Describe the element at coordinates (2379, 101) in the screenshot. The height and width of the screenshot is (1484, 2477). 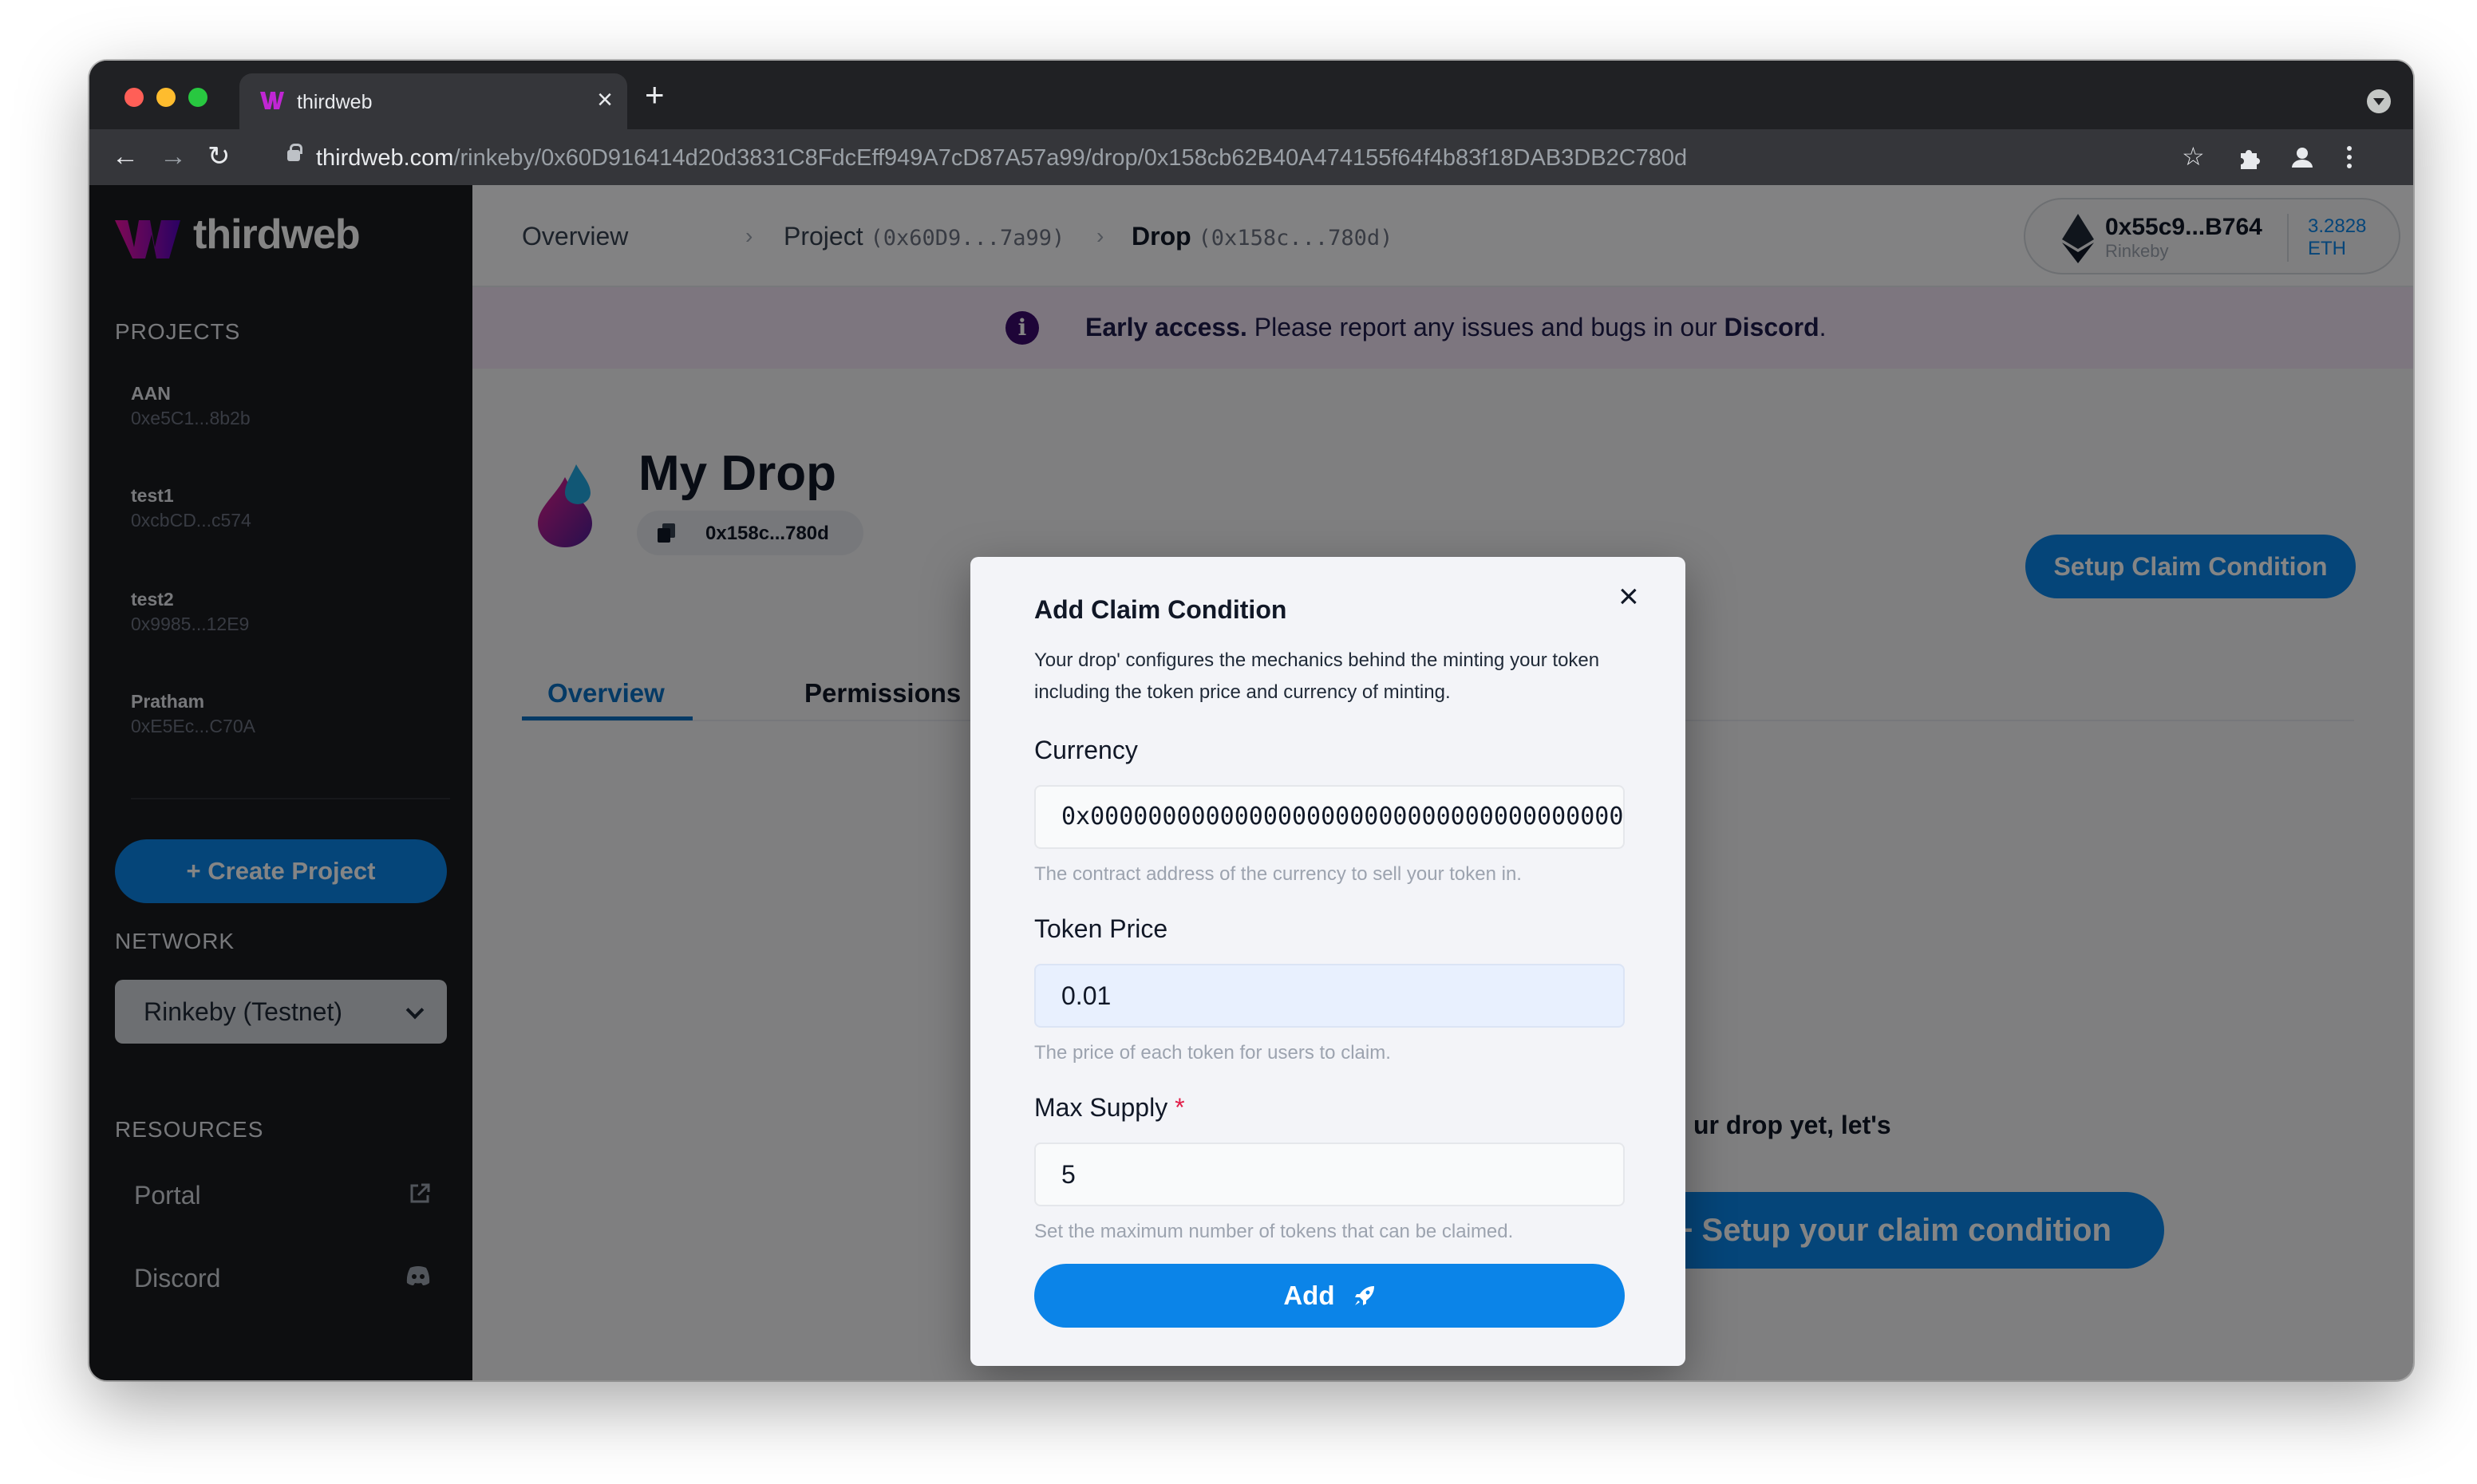
I see `tab-search-icon` at that location.